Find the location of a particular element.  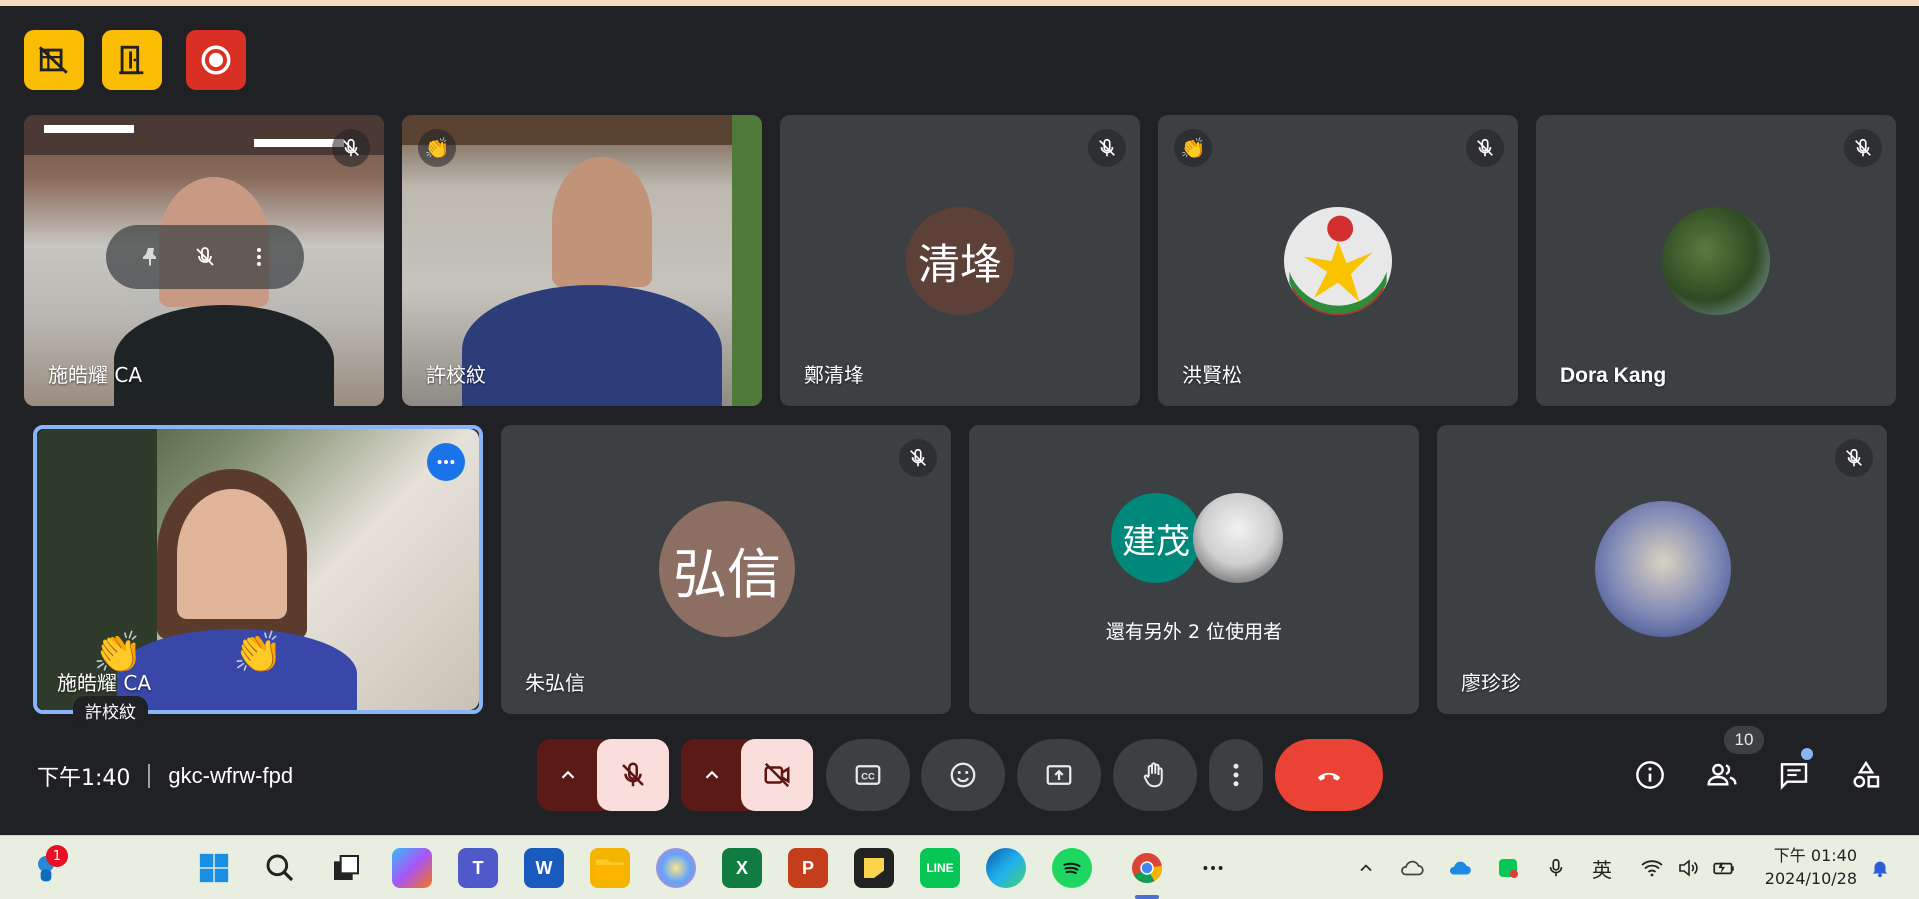

volume-icon is located at coordinates (1688, 868).